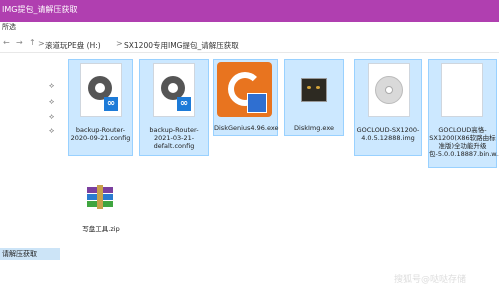 This screenshot has height=293, width=499. I want to click on back-arrow-icon: ←, so click(6, 42).